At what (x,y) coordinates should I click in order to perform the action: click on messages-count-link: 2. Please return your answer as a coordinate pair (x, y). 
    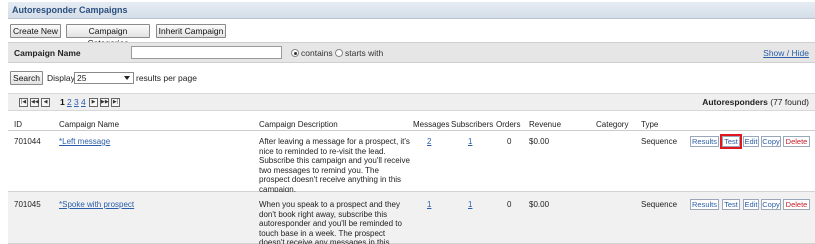
    Looking at the image, I should click on (429, 141).